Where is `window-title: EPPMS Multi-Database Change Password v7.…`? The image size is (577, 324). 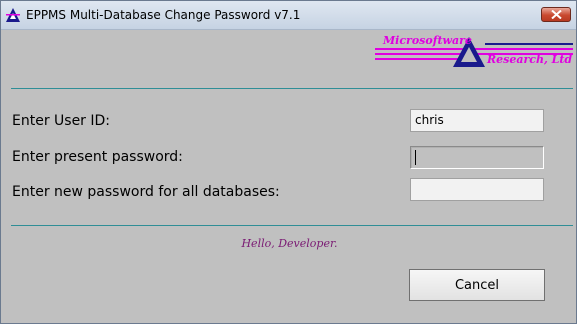 window-title: EPPMS Multi-Database Change Password v7.… is located at coordinates (163, 15).